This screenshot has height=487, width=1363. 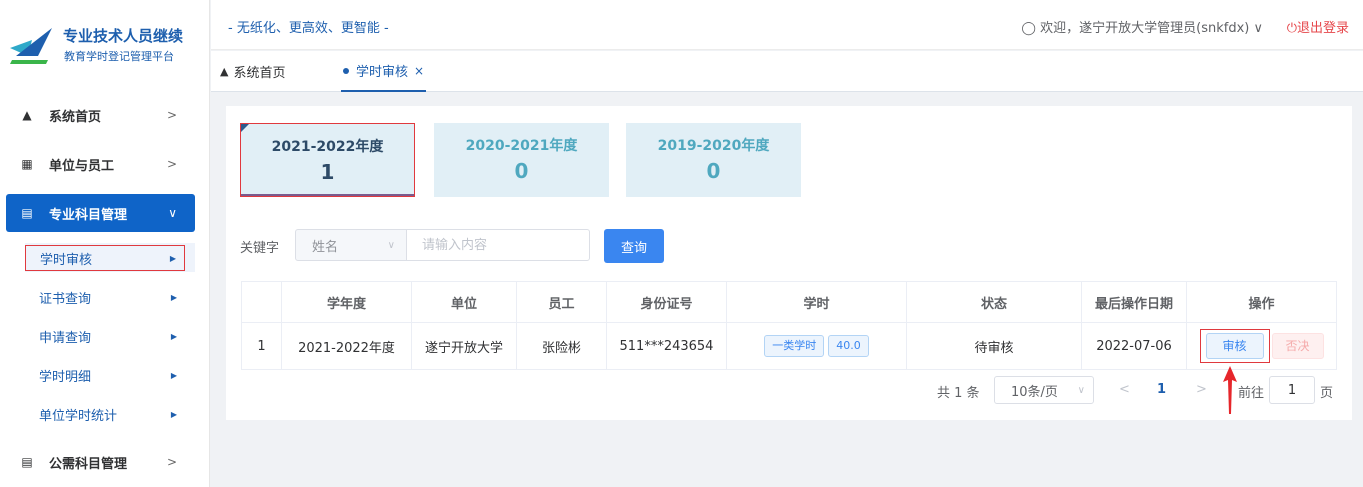 What do you see at coordinates (88, 215) in the screenshot?
I see `sidebar-item-label: 专业科目管理` at bounding box center [88, 215].